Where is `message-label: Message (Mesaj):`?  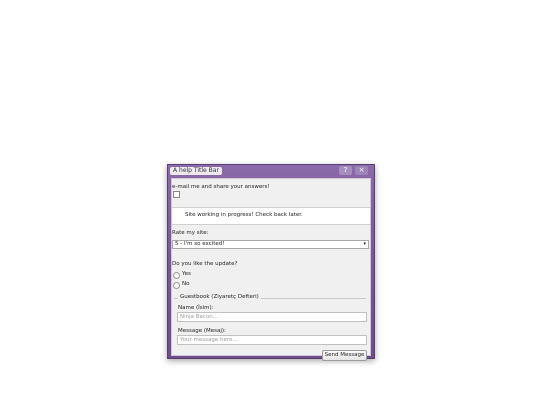
message-label: Message (Mesaj): is located at coordinates (202, 331).